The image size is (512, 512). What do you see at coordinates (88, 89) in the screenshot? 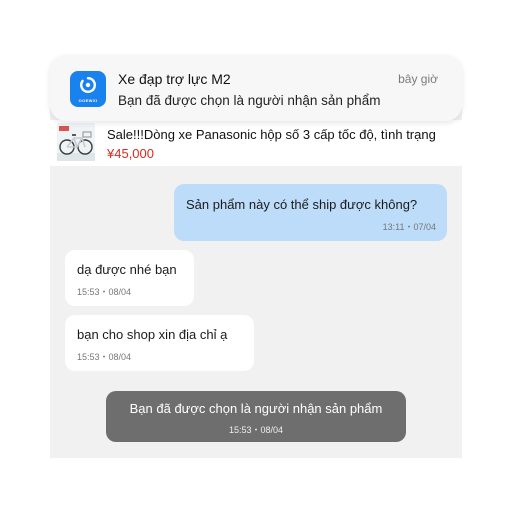
I see `order-app-icon: OOEWXI` at bounding box center [88, 89].